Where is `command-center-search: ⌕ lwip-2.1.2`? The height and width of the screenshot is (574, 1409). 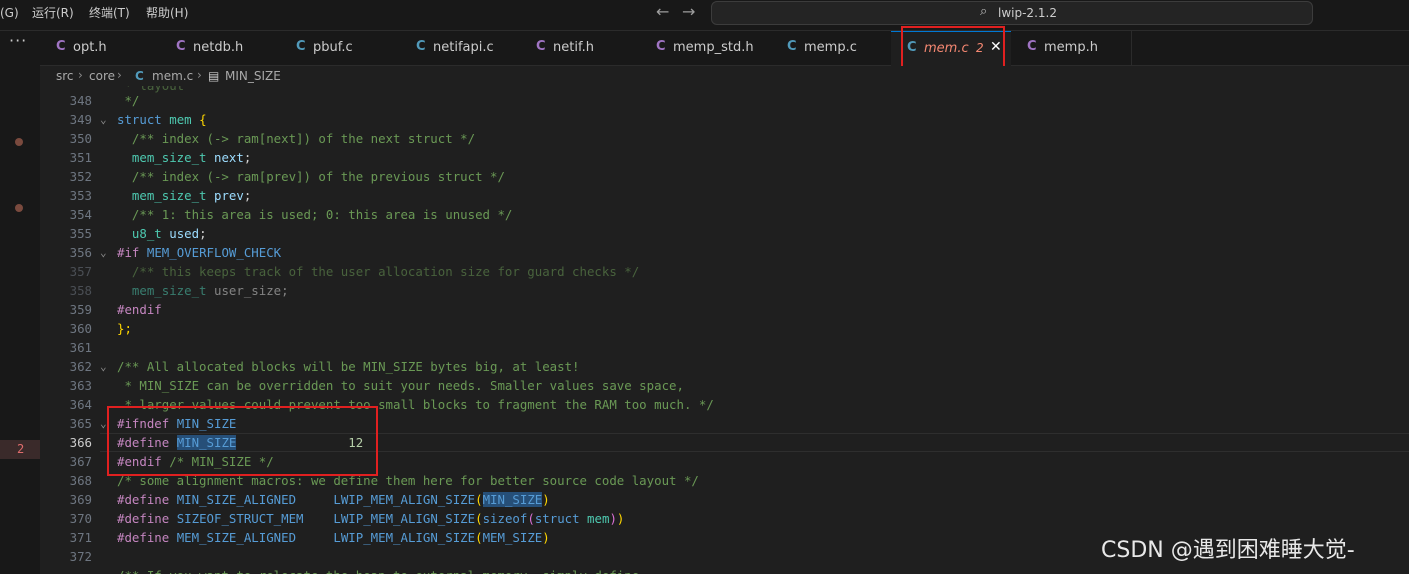 command-center-search: ⌕ lwip-2.1.2 is located at coordinates (1012, 13).